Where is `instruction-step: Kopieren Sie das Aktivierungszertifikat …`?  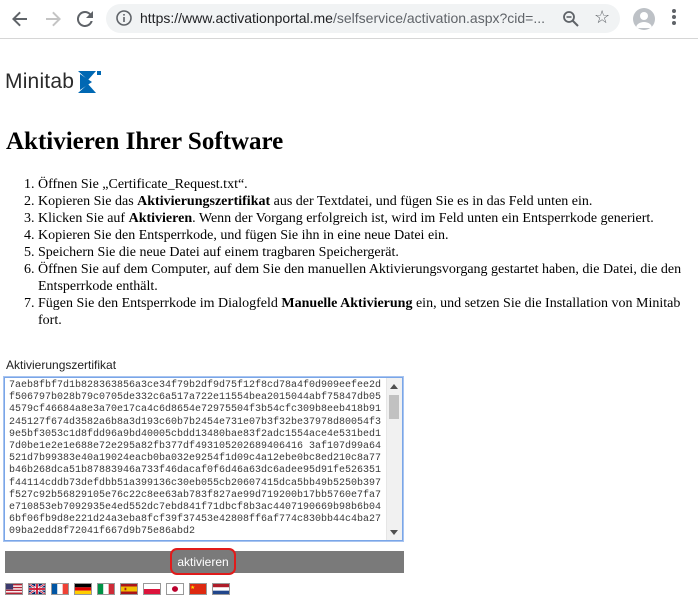
instruction-step: Kopieren Sie das Aktivierungszertifikat … is located at coordinates (368, 201).